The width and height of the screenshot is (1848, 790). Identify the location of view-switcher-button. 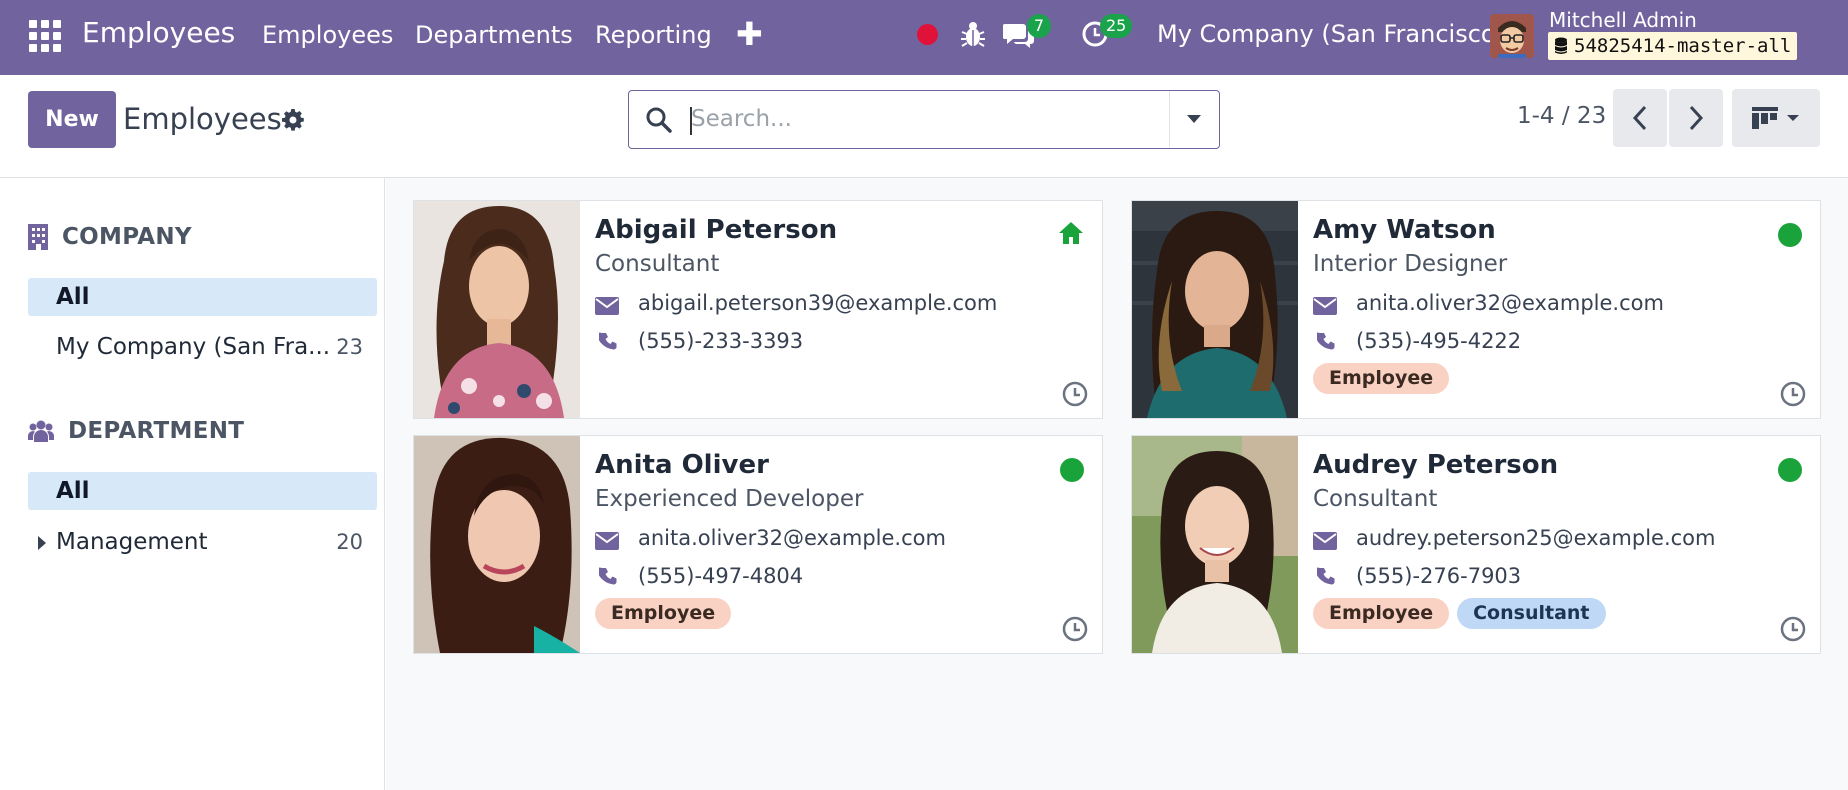
(1776, 118).